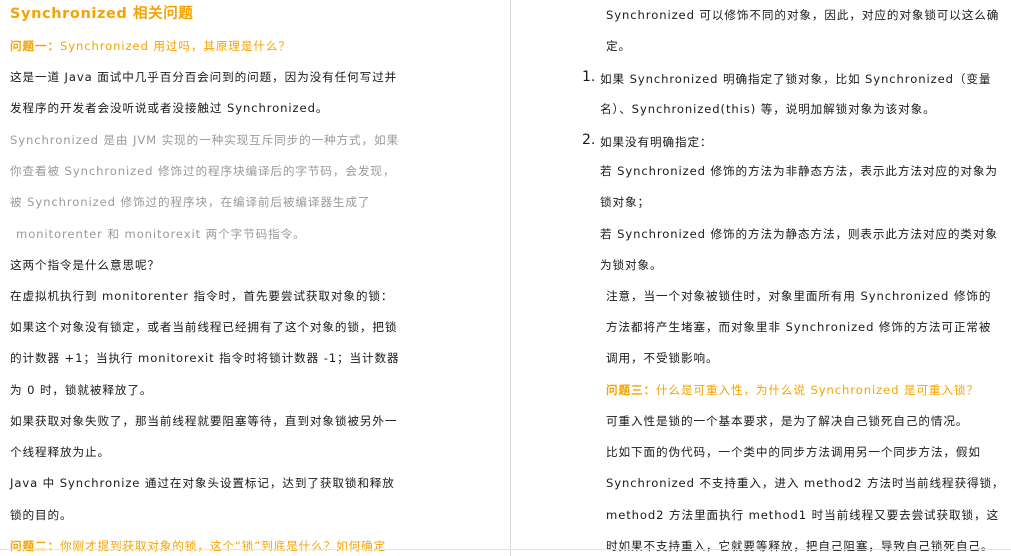 This screenshot has height=556, width=1011. Describe the element at coordinates (35, 46) in the screenshot. I see `question-one-label: 问题一：` at that location.